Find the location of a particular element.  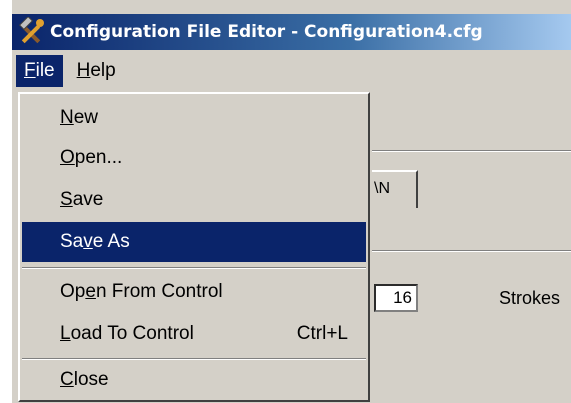

menu-help: Help is located at coordinates (96, 71).